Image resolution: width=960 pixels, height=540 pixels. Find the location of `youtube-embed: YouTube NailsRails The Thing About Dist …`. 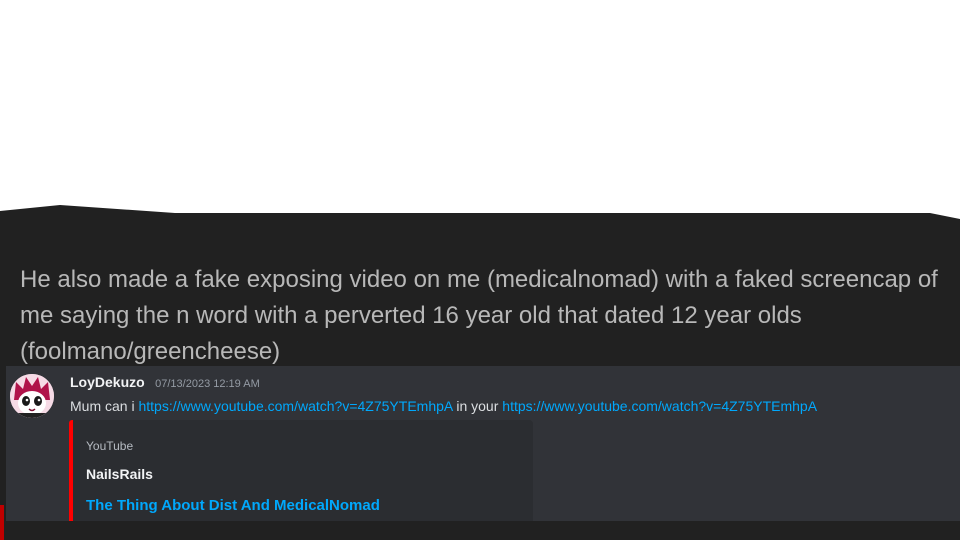

youtube-embed: YouTube NailsRails The Thing About Dist … is located at coordinates (301, 470).